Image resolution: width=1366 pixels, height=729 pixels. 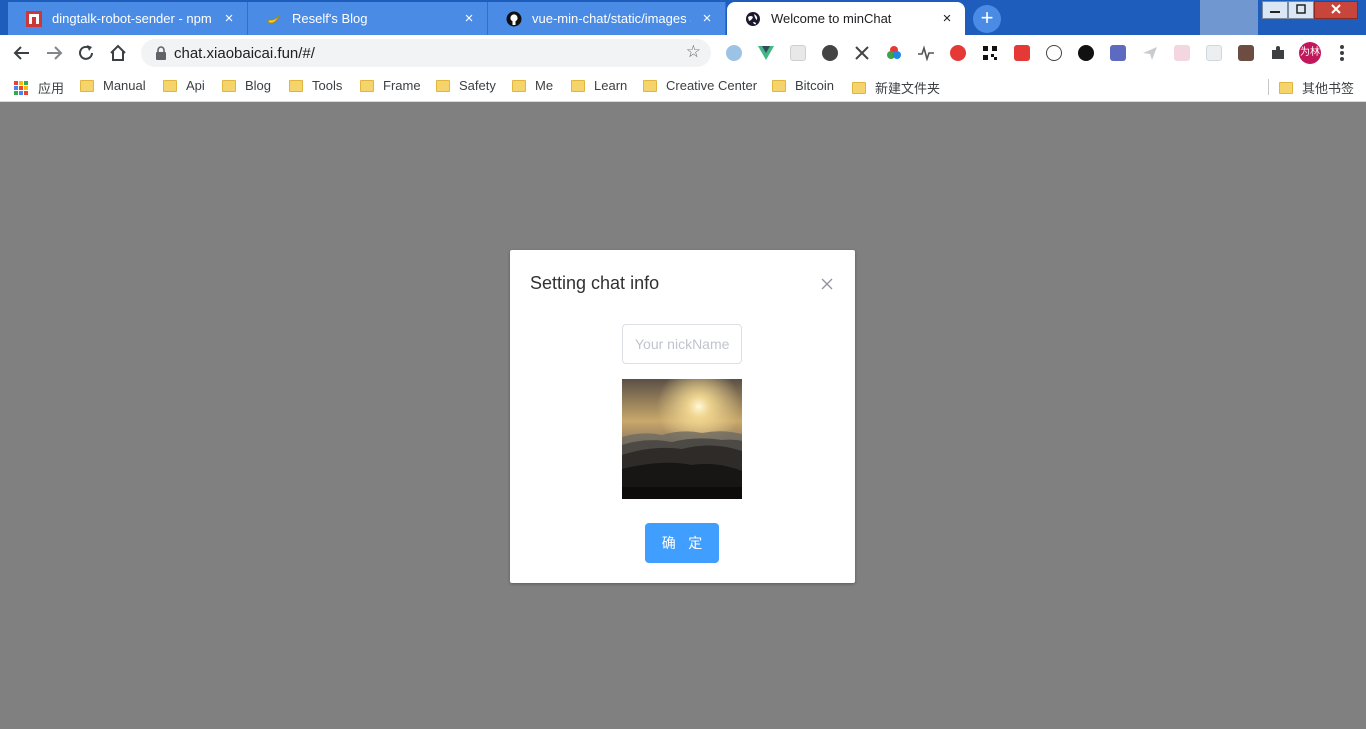 I want to click on nickname-input, so click(x=682, y=344).